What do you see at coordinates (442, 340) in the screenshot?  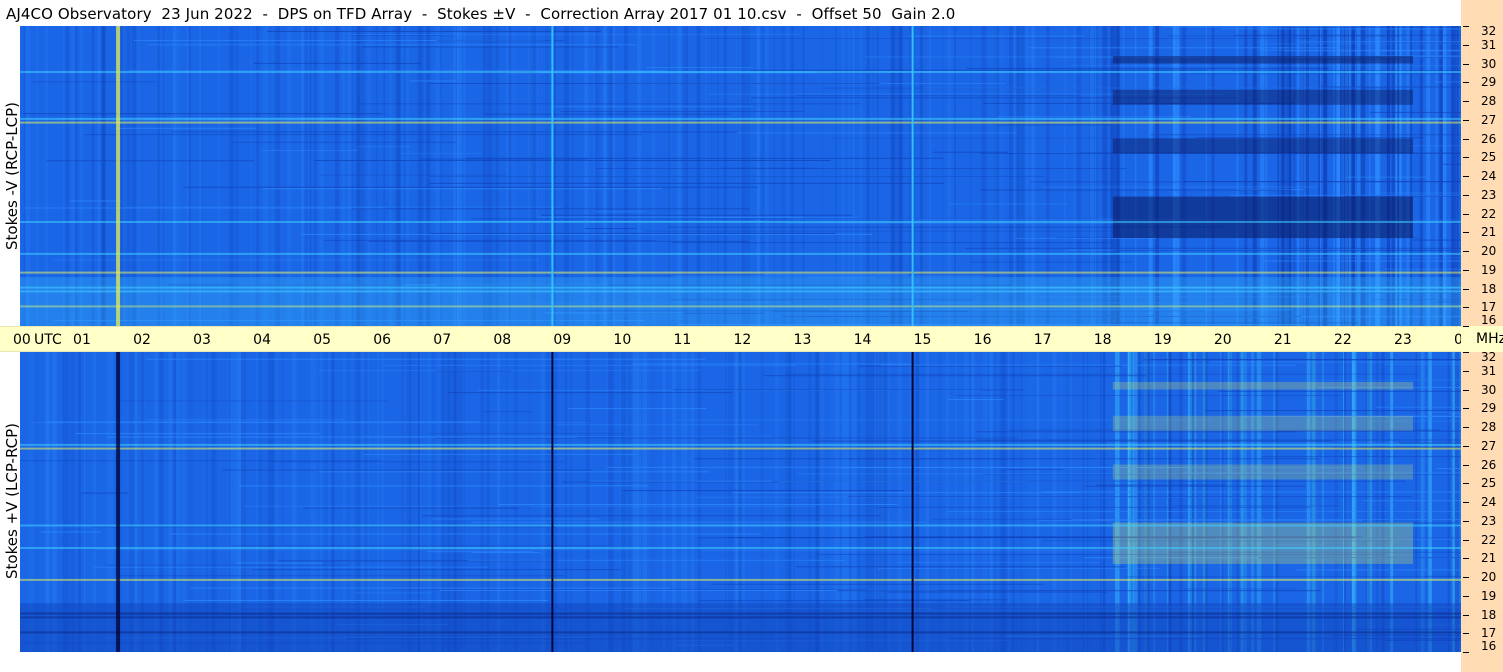 I see `time-tick-label: 07` at bounding box center [442, 340].